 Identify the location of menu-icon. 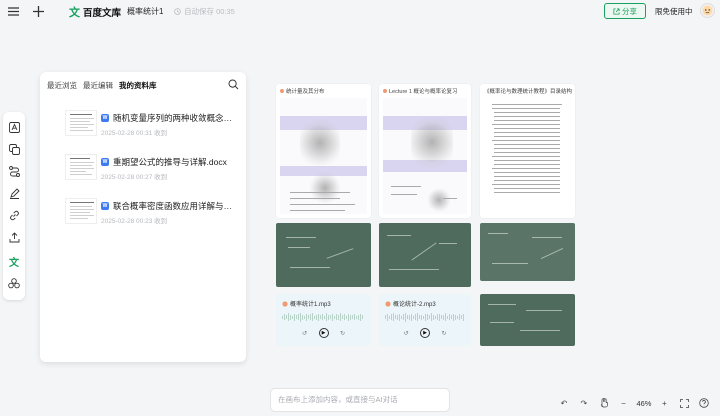
(13, 11).